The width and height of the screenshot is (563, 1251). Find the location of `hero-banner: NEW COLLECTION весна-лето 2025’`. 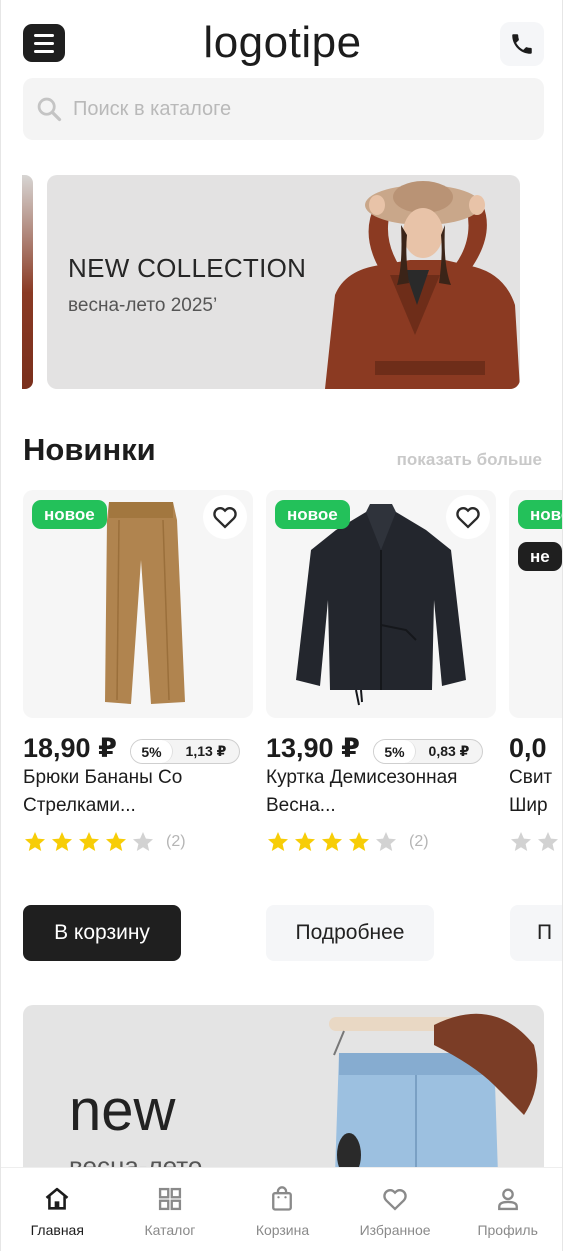

hero-banner: NEW COLLECTION весна-лето 2025’ is located at coordinates (283, 282).